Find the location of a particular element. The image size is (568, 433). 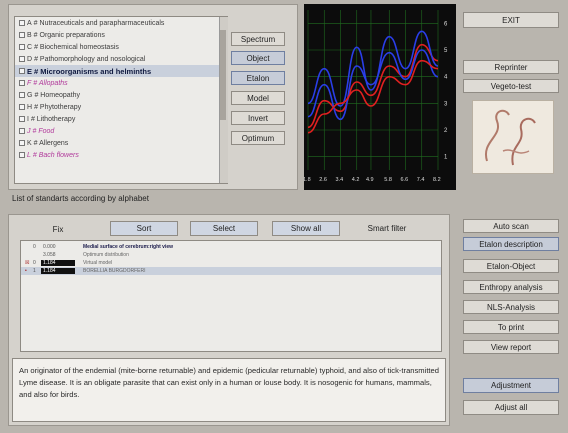

model-button: Model is located at coordinates (258, 98).